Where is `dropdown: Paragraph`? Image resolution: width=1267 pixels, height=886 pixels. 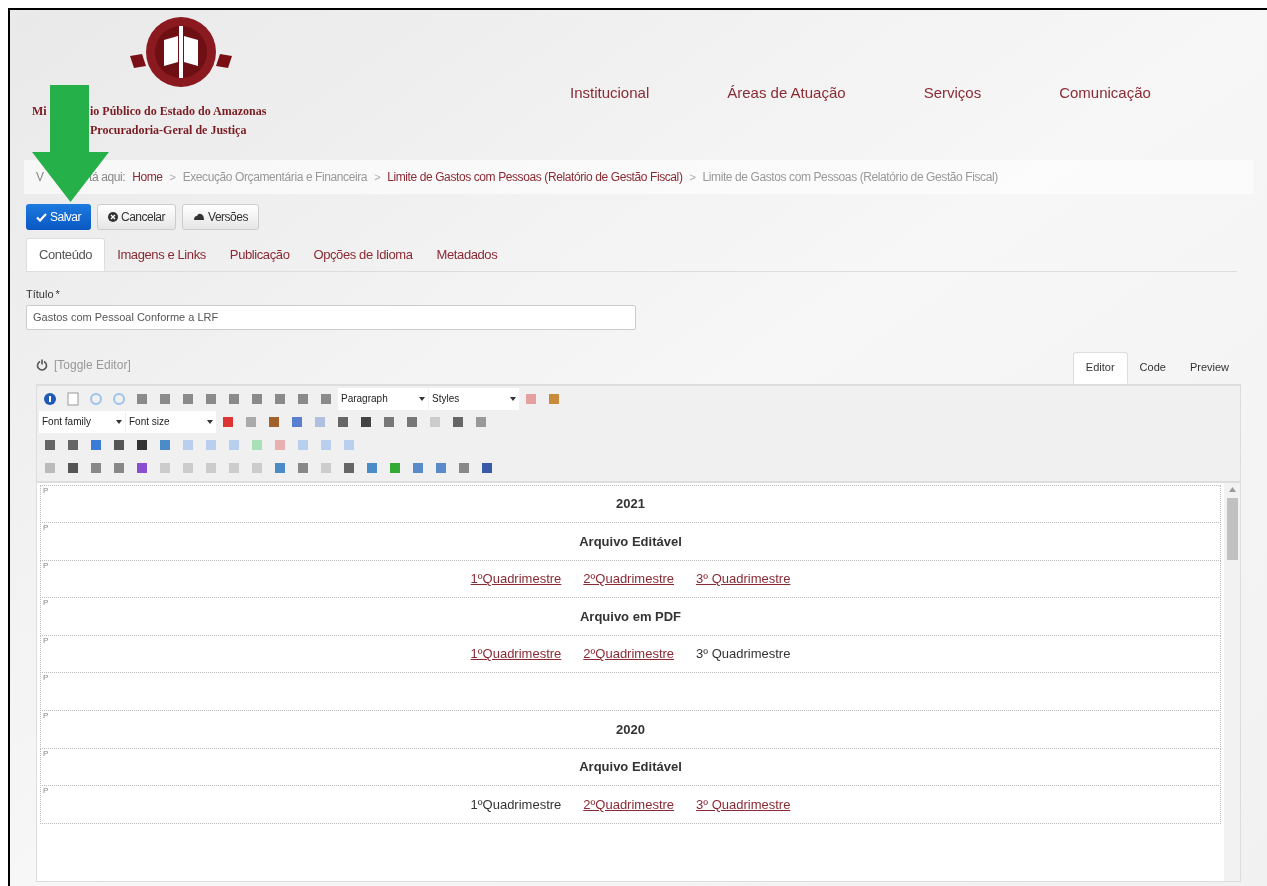 dropdown: Paragraph is located at coordinates (383, 398).